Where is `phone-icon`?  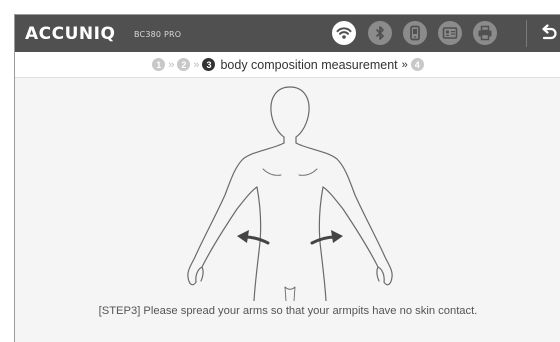 phone-icon is located at coordinates (415, 33).